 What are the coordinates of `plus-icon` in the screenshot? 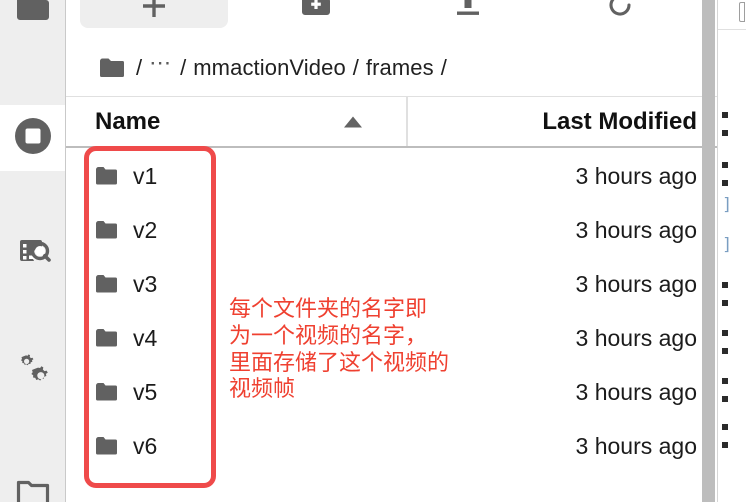 It's located at (154, 12).